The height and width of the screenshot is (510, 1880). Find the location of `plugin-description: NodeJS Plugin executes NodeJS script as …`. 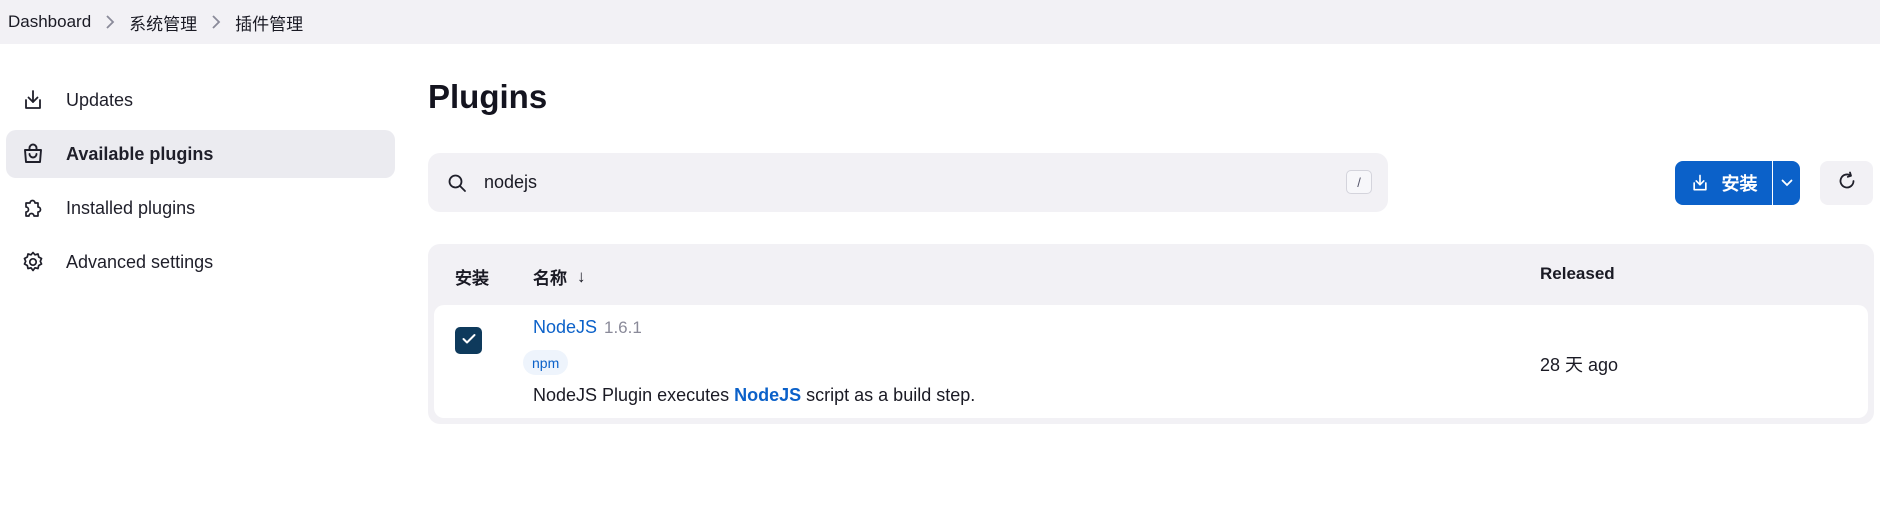

plugin-description: NodeJS Plugin executes NodeJS script as … is located at coordinates (754, 395).